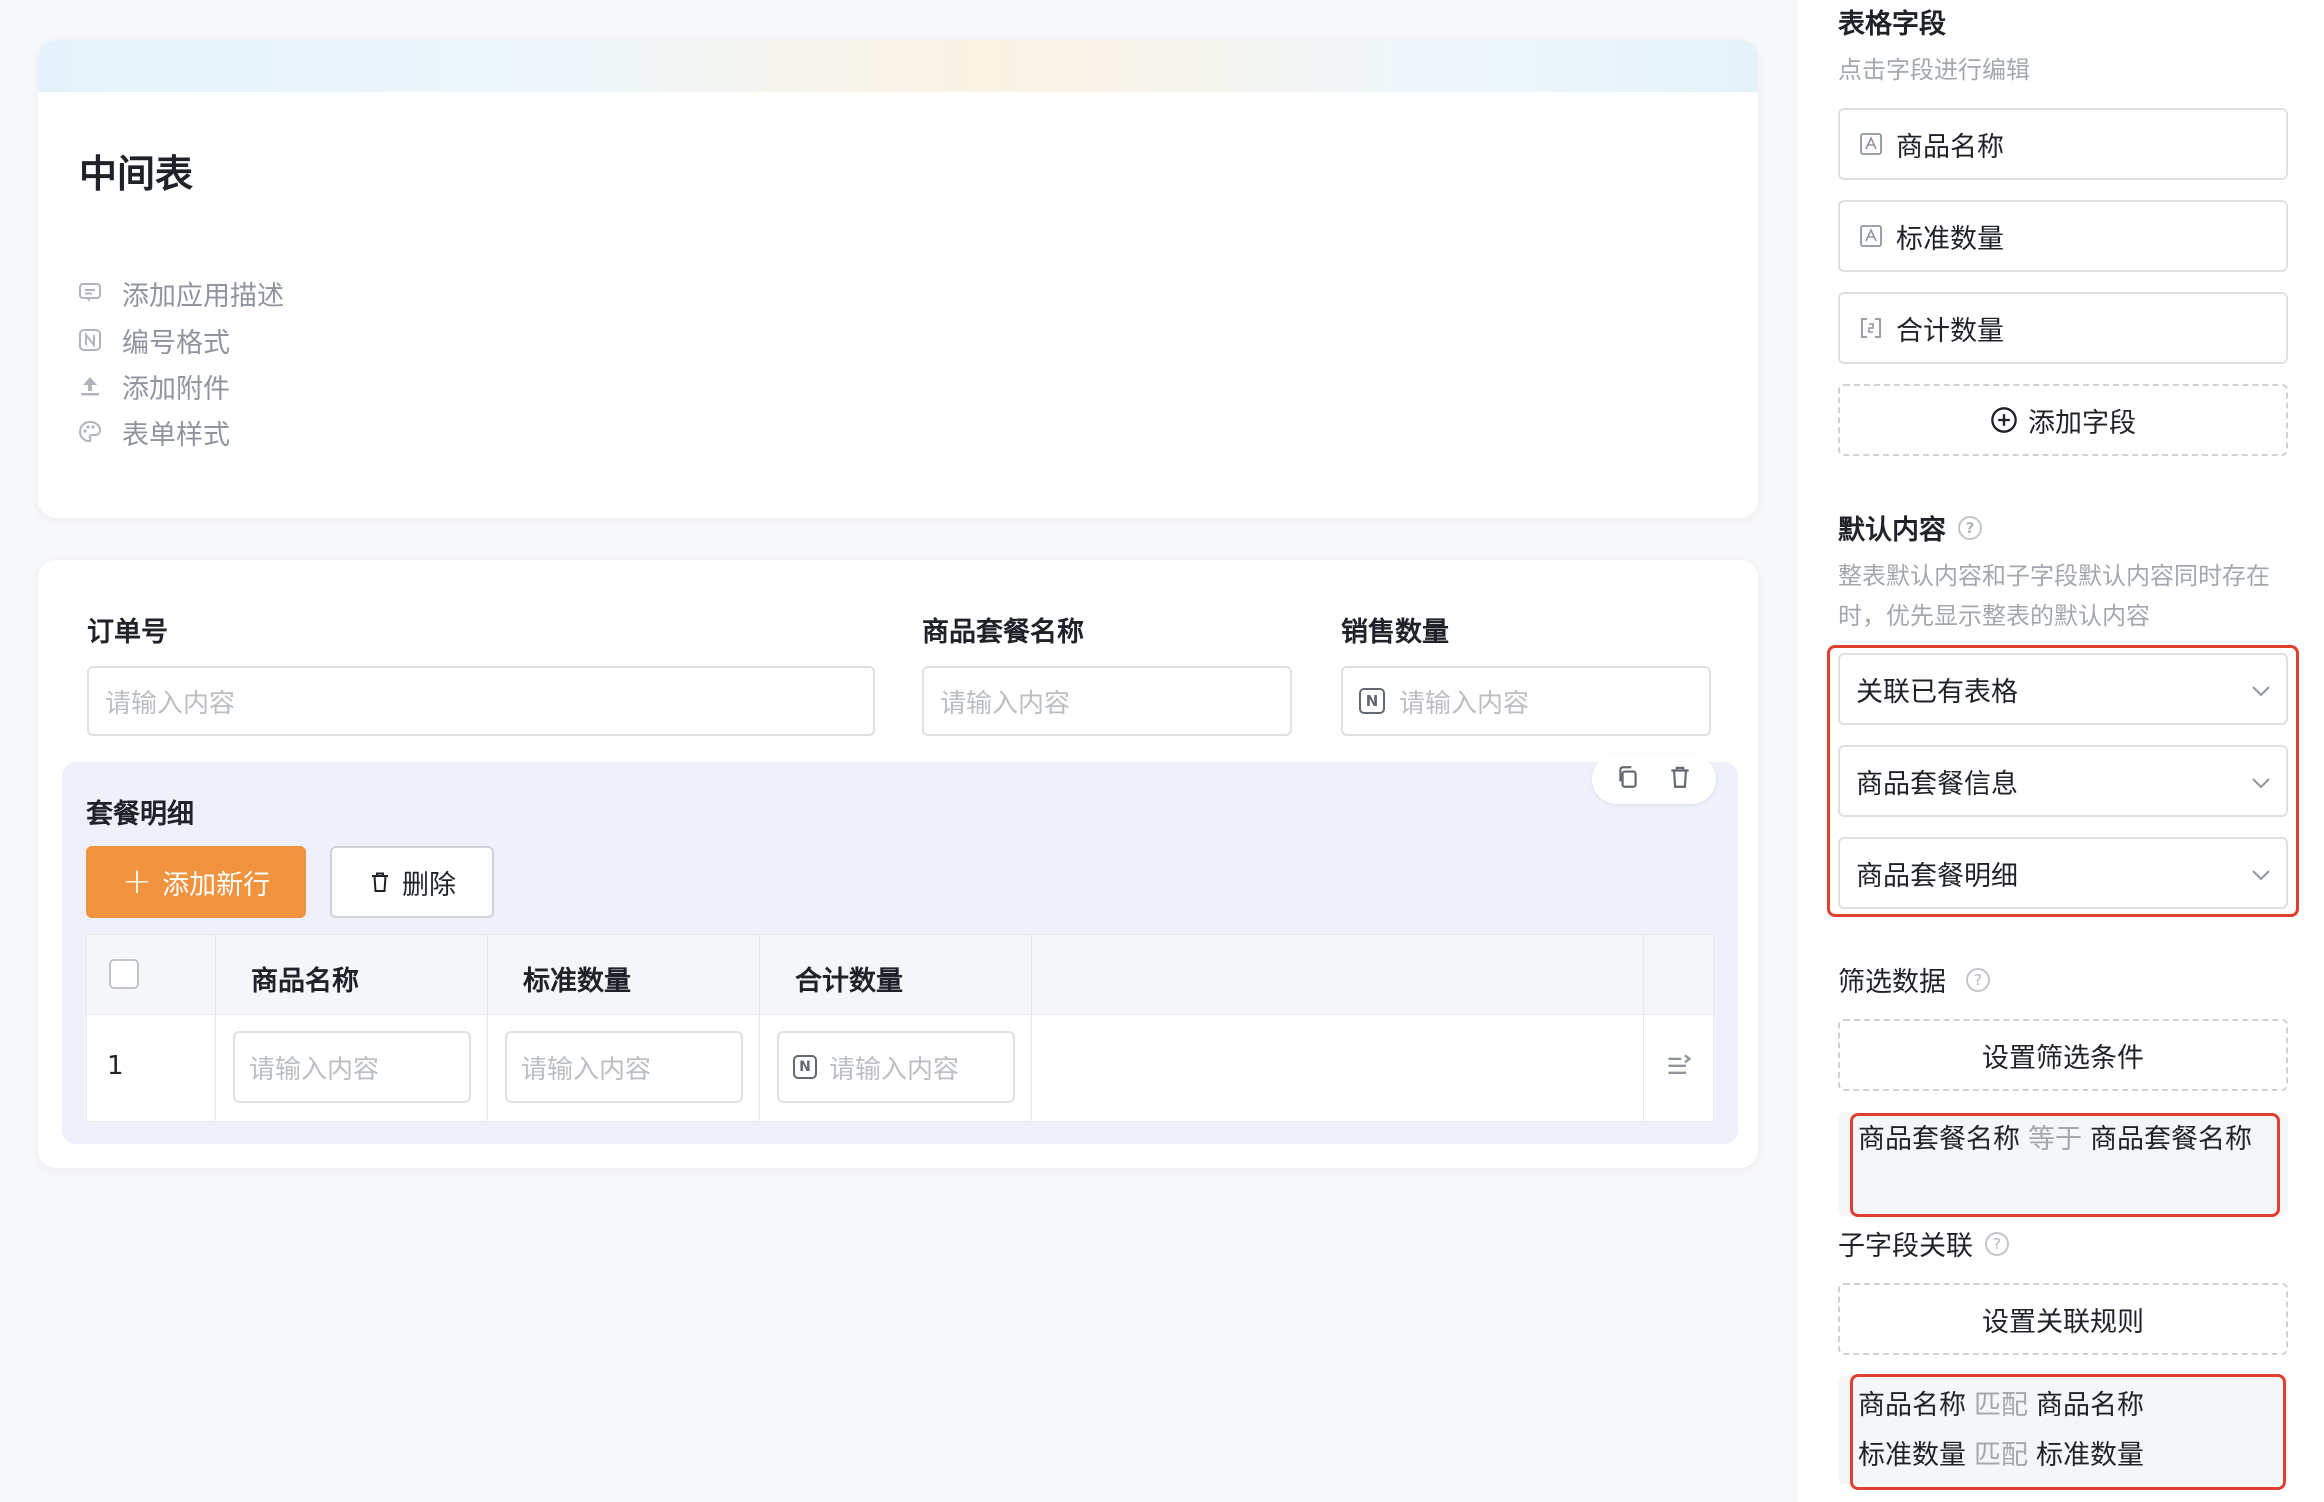  What do you see at coordinates (1937, 692) in the screenshot?
I see `select-value: 关联已有表格` at bounding box center [1937, 692].